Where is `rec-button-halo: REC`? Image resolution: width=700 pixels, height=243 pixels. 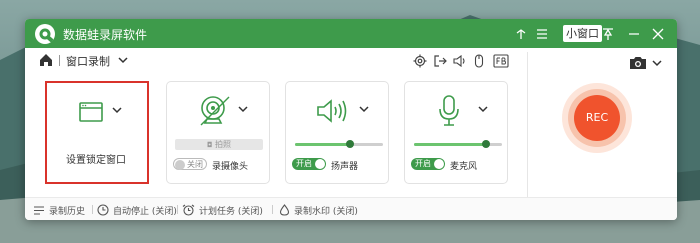 rec-button-halo: REC is located at coordinates (597, 118).